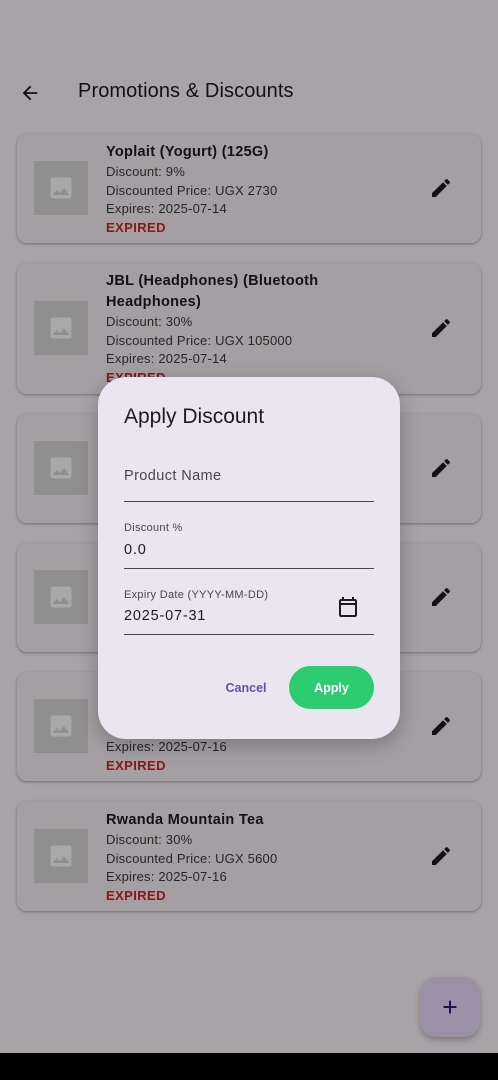 Image resolution: width=498 pixels, height=1080 pixels. I want to click on cancel-button: Cancel, so click(246, 688).